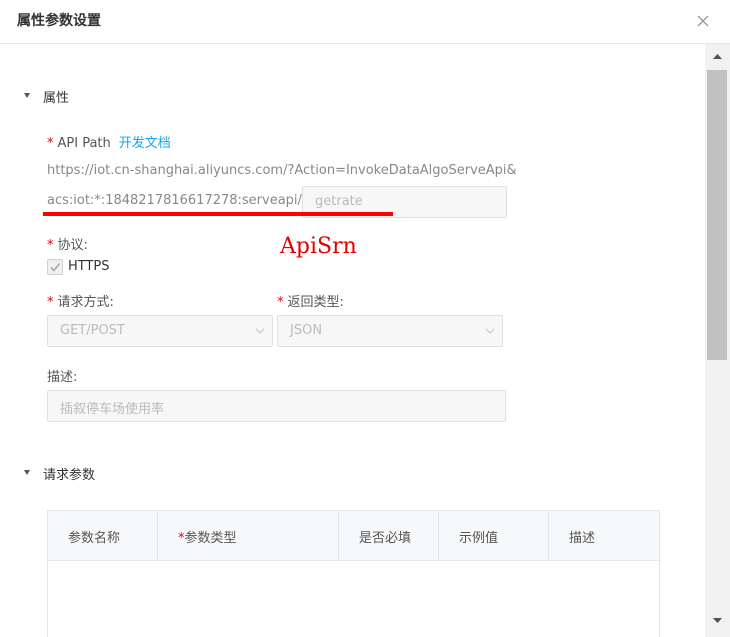  What do you see at coordinates (84, 143) in the screenshot?
I see `api-path-label-text: API Path` at bounding box center [84, 143].